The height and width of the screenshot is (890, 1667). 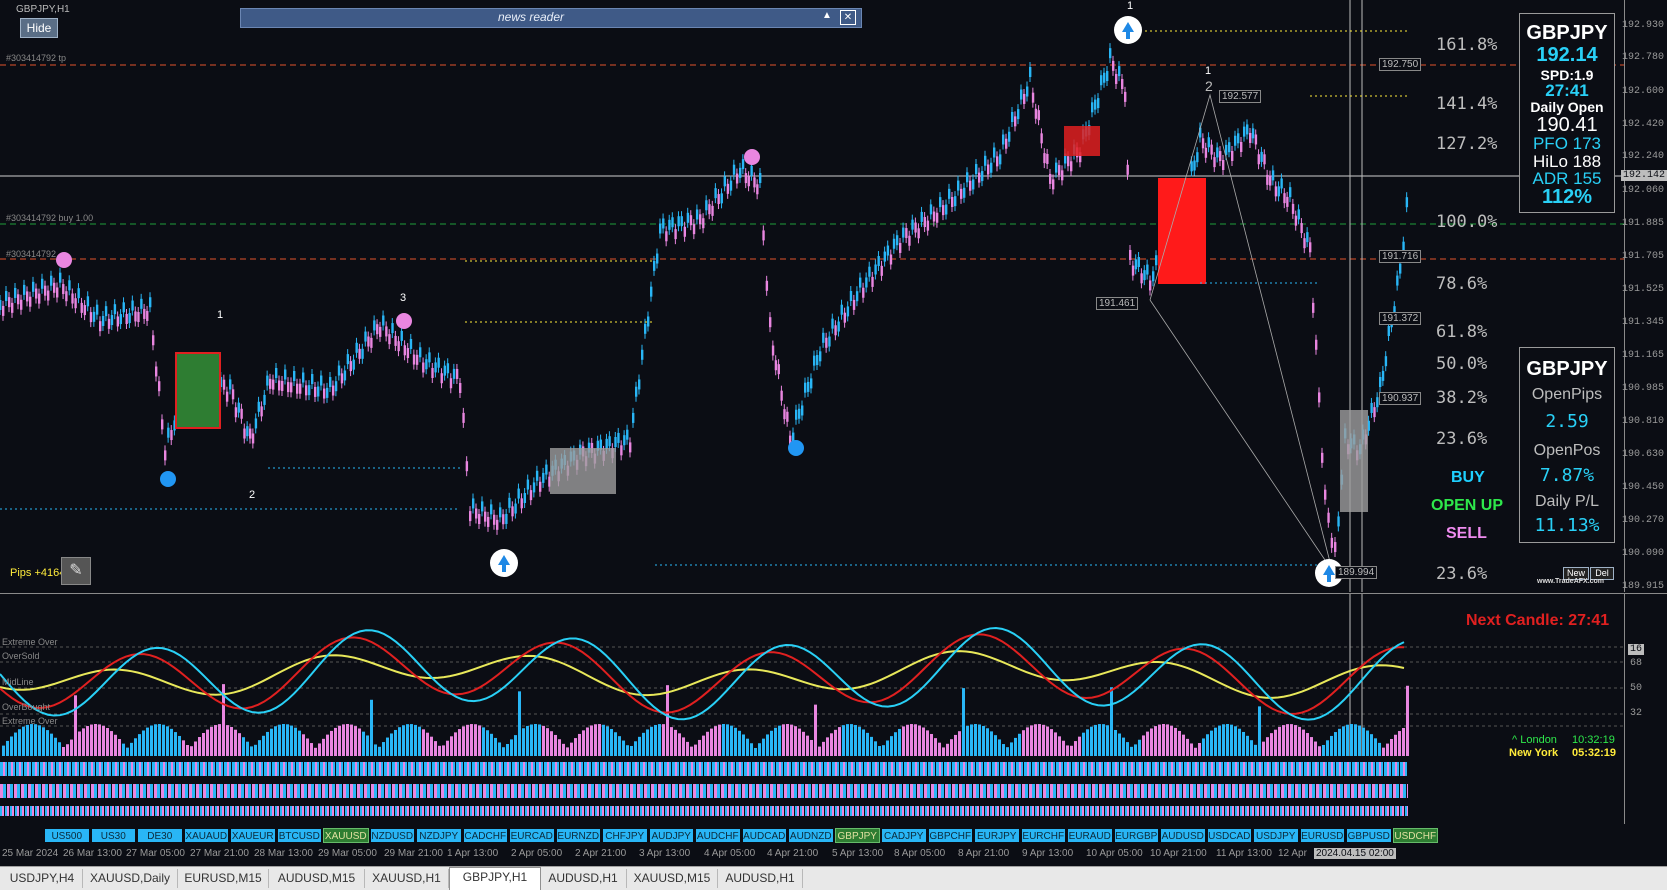 I want to click on pos-daily-pl: 11.13%, so click(x=1567, y=525).